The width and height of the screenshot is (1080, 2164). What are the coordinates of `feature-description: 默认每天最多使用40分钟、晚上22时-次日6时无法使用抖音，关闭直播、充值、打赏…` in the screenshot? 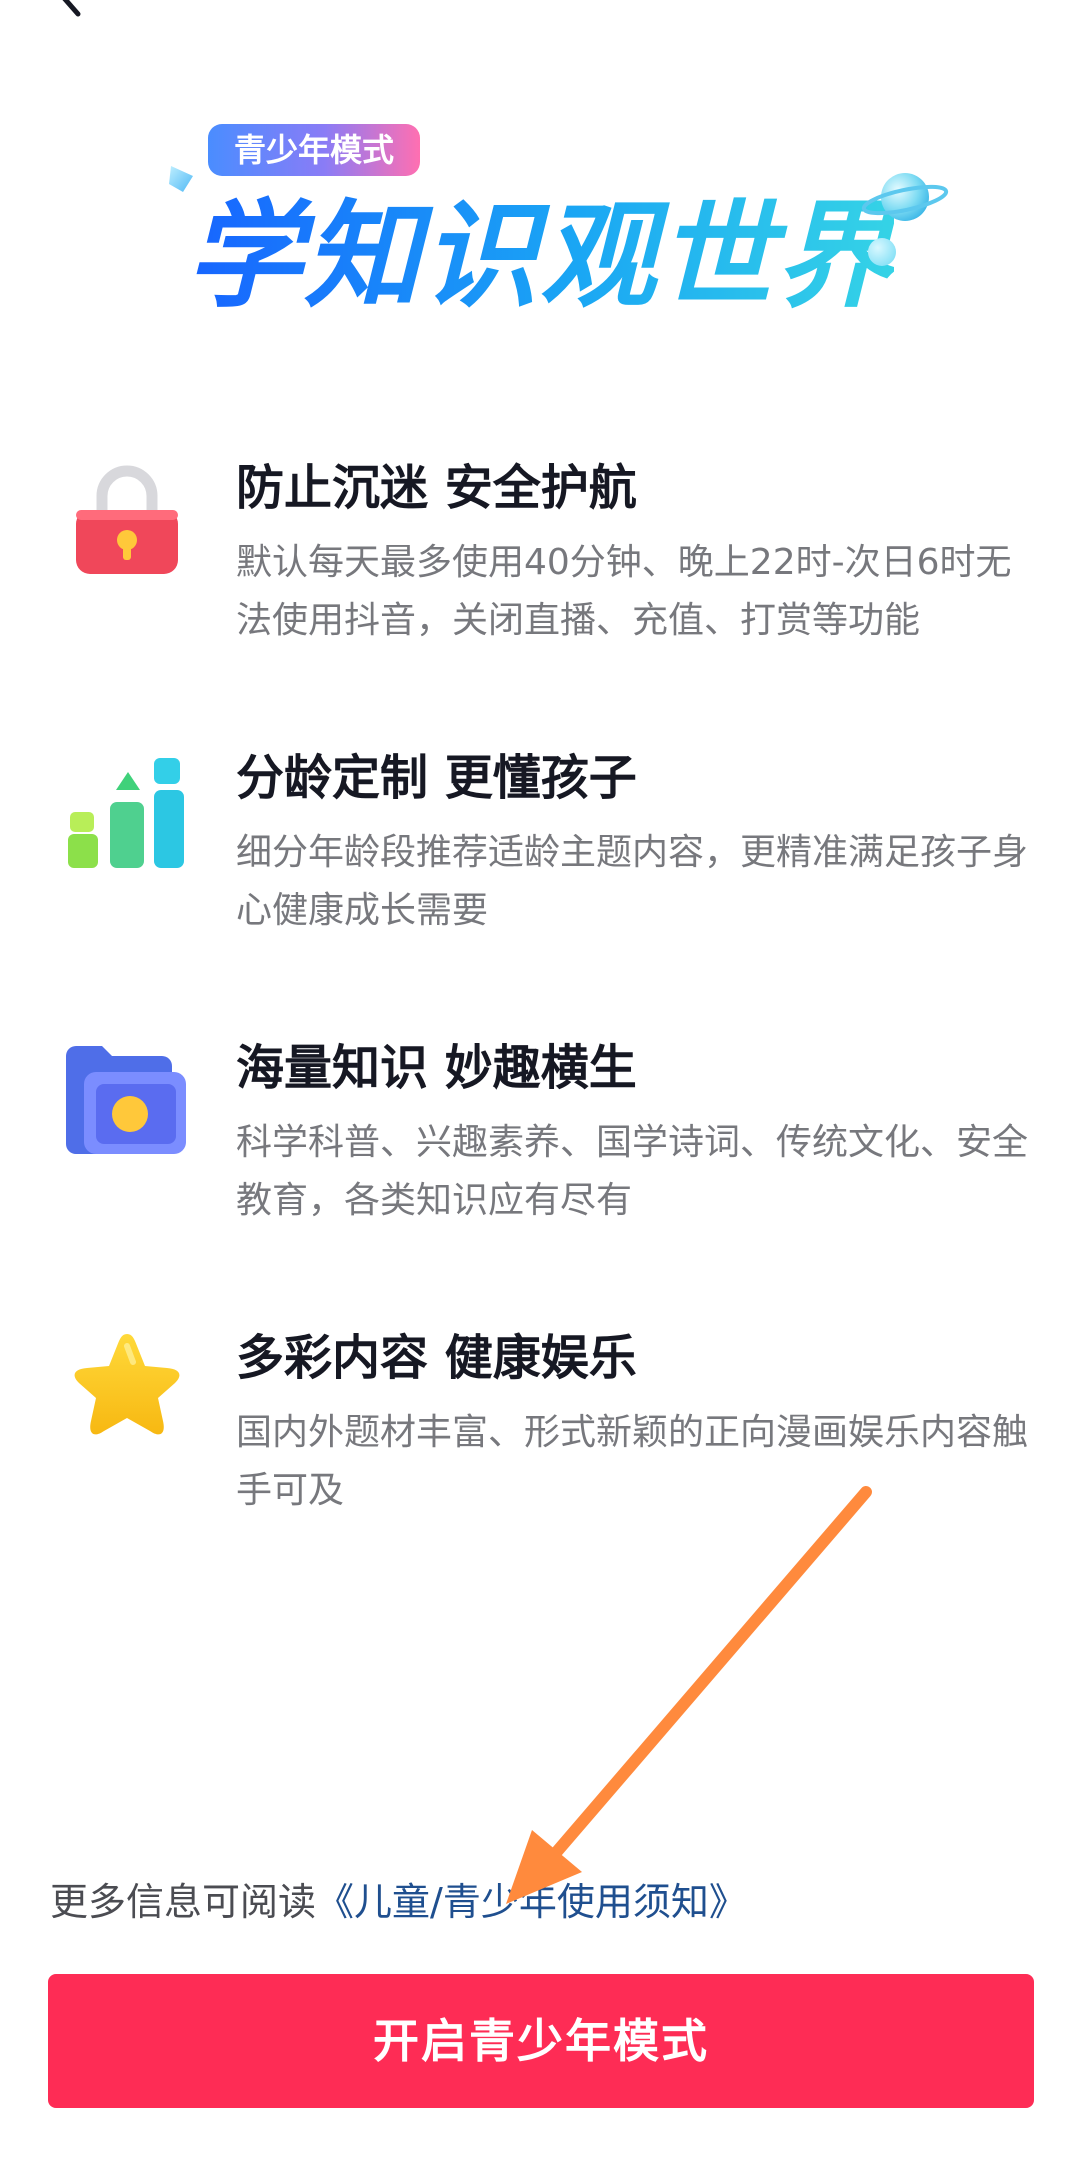 It's located at (624, 591).